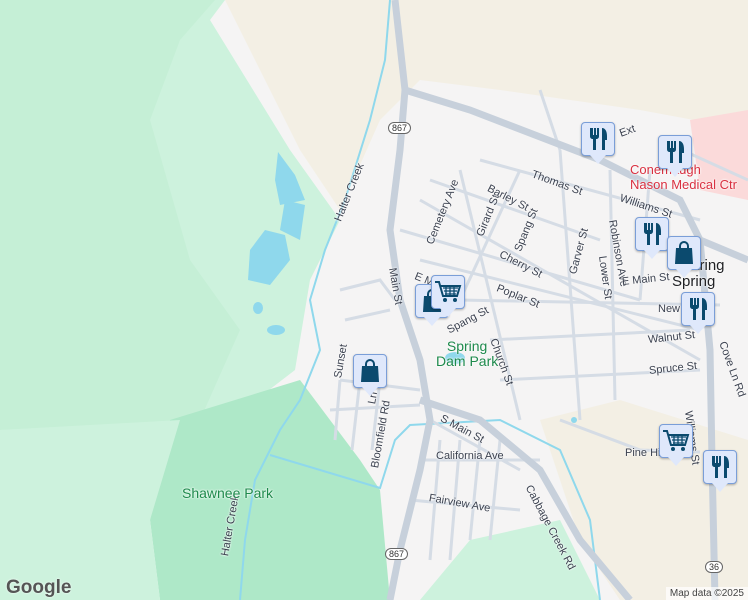 The height and width of the screenshot is (600, 748). Describe the element at coordinates (467, 353) in the screenshot. I see `spring-dam-park-label: Spring Dam Park` at that location.